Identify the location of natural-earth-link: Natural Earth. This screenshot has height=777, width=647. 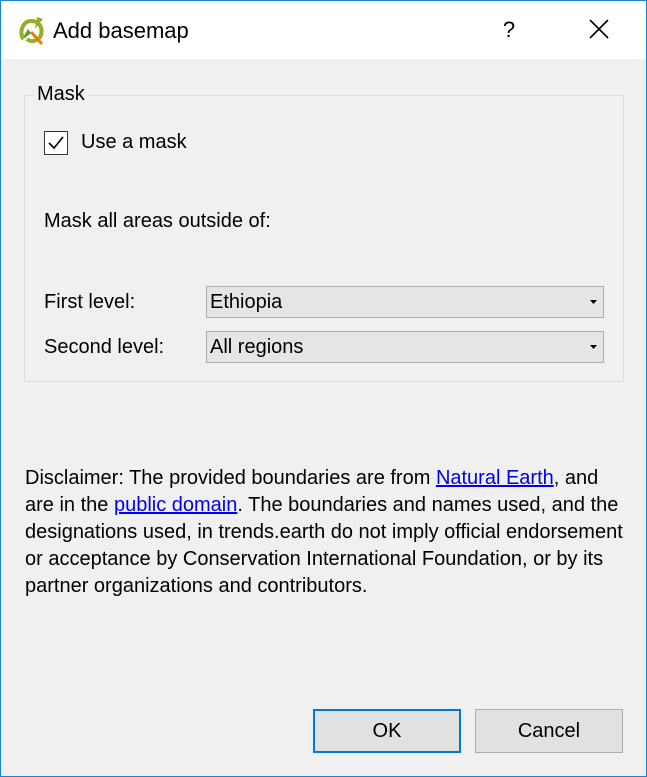
(495, 478).